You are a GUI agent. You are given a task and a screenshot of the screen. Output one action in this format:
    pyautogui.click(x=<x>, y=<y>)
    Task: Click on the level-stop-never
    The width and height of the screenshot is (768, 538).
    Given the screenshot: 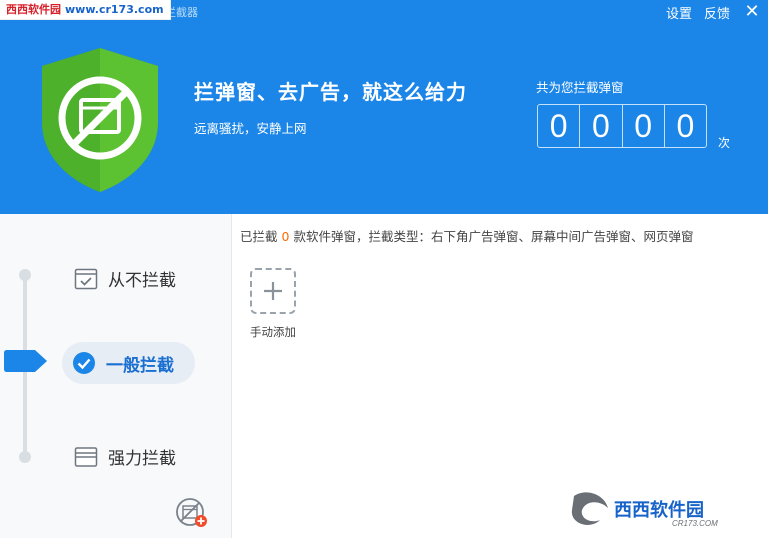 What is the action you would take?
    pyautogui.click(x=25, y=275)
    